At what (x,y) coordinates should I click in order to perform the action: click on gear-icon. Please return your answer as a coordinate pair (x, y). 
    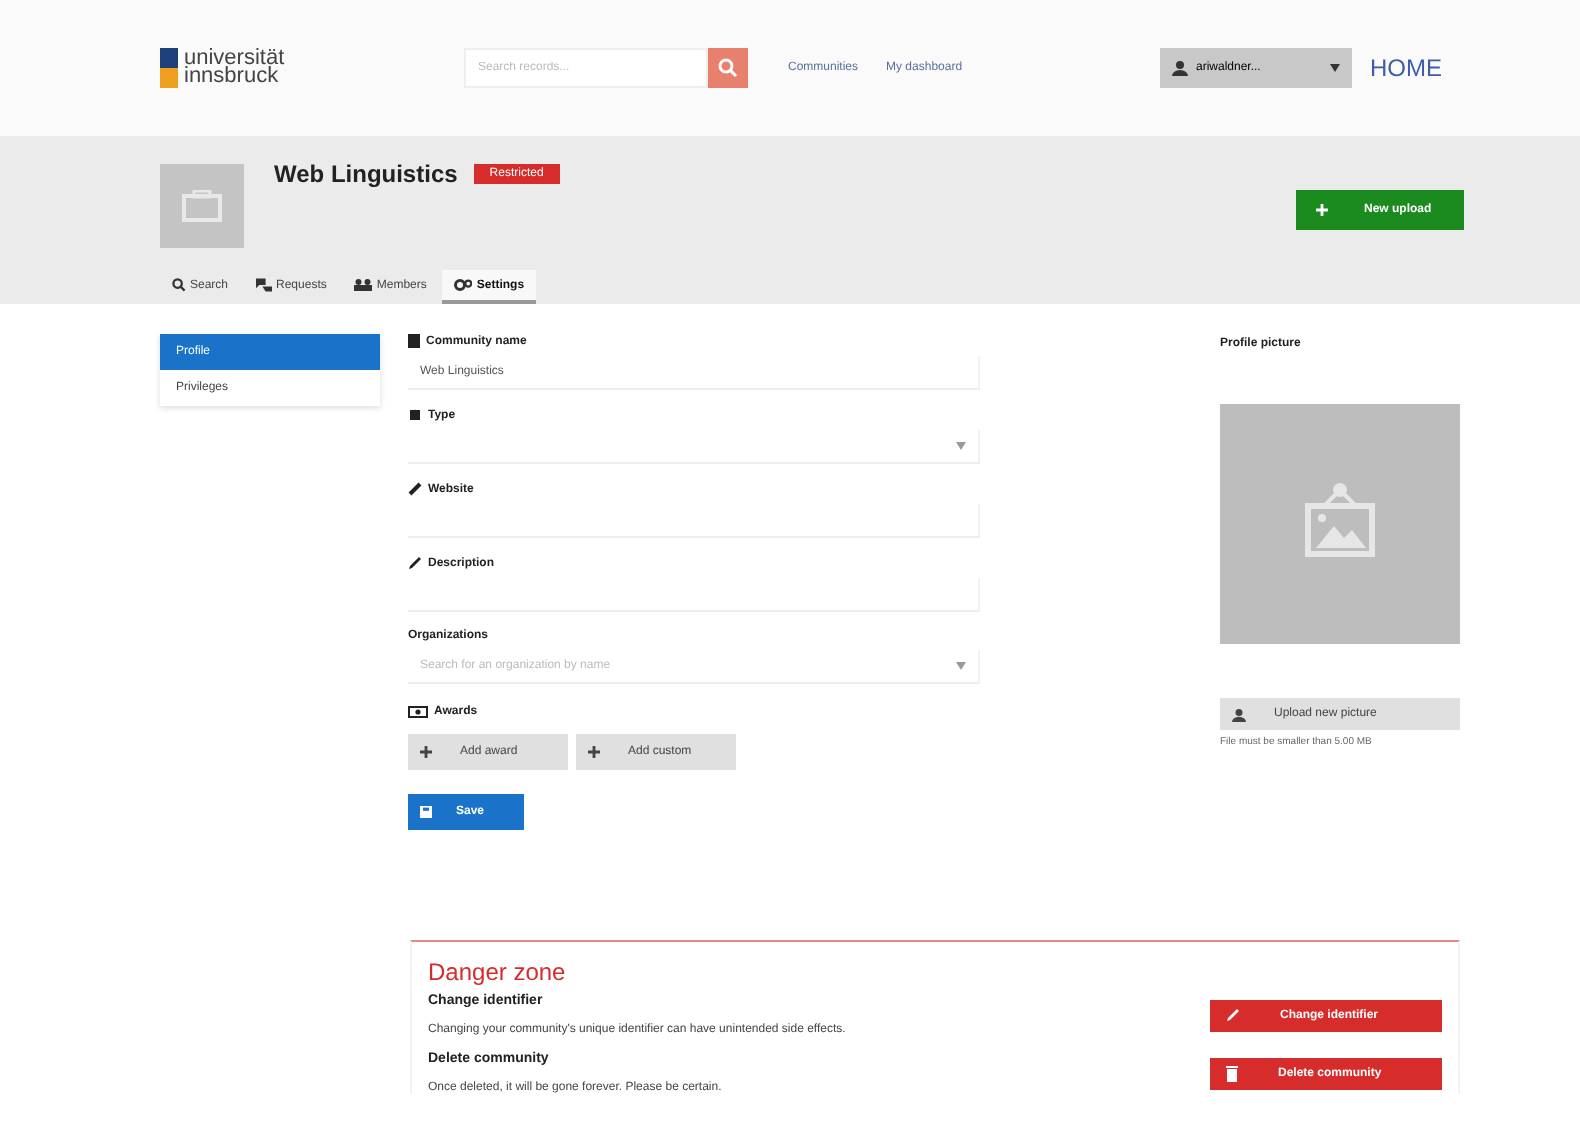
    Looking at the image, I should click on (463, 285).